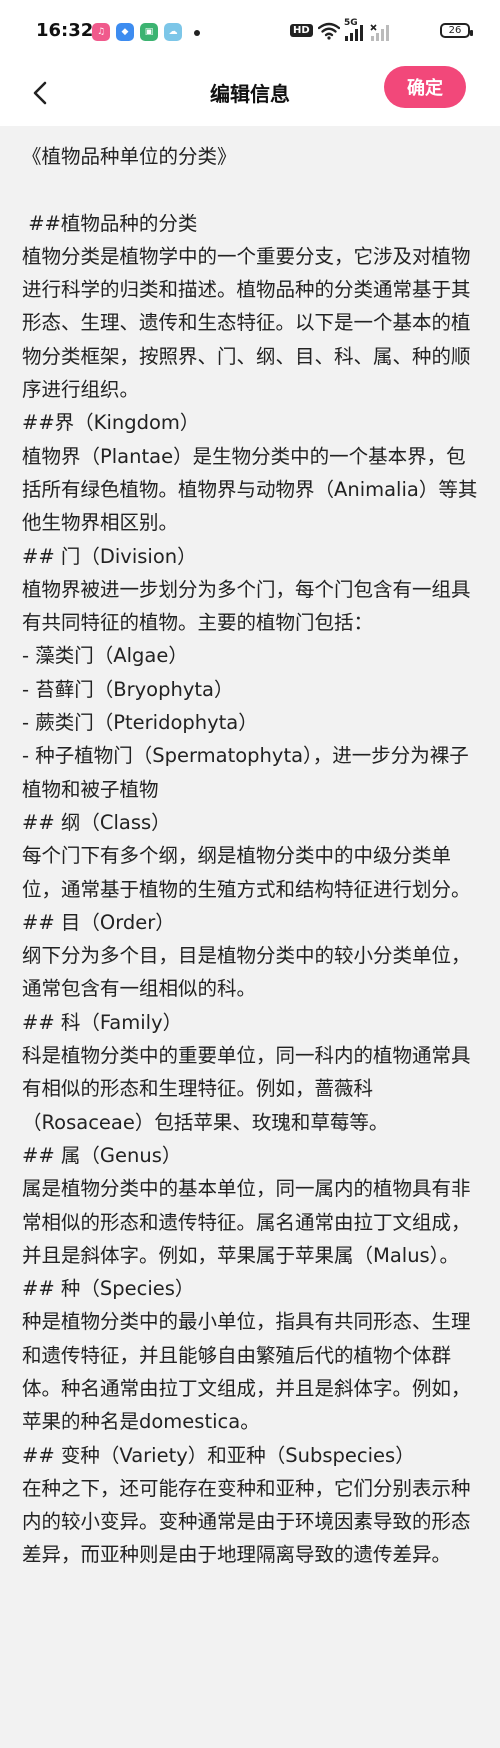 The image size is (500, 1748). What do you see at coordinates (329, 31) in the screenshot?
I see `wifi-icon` at bounding box center [329, 31].